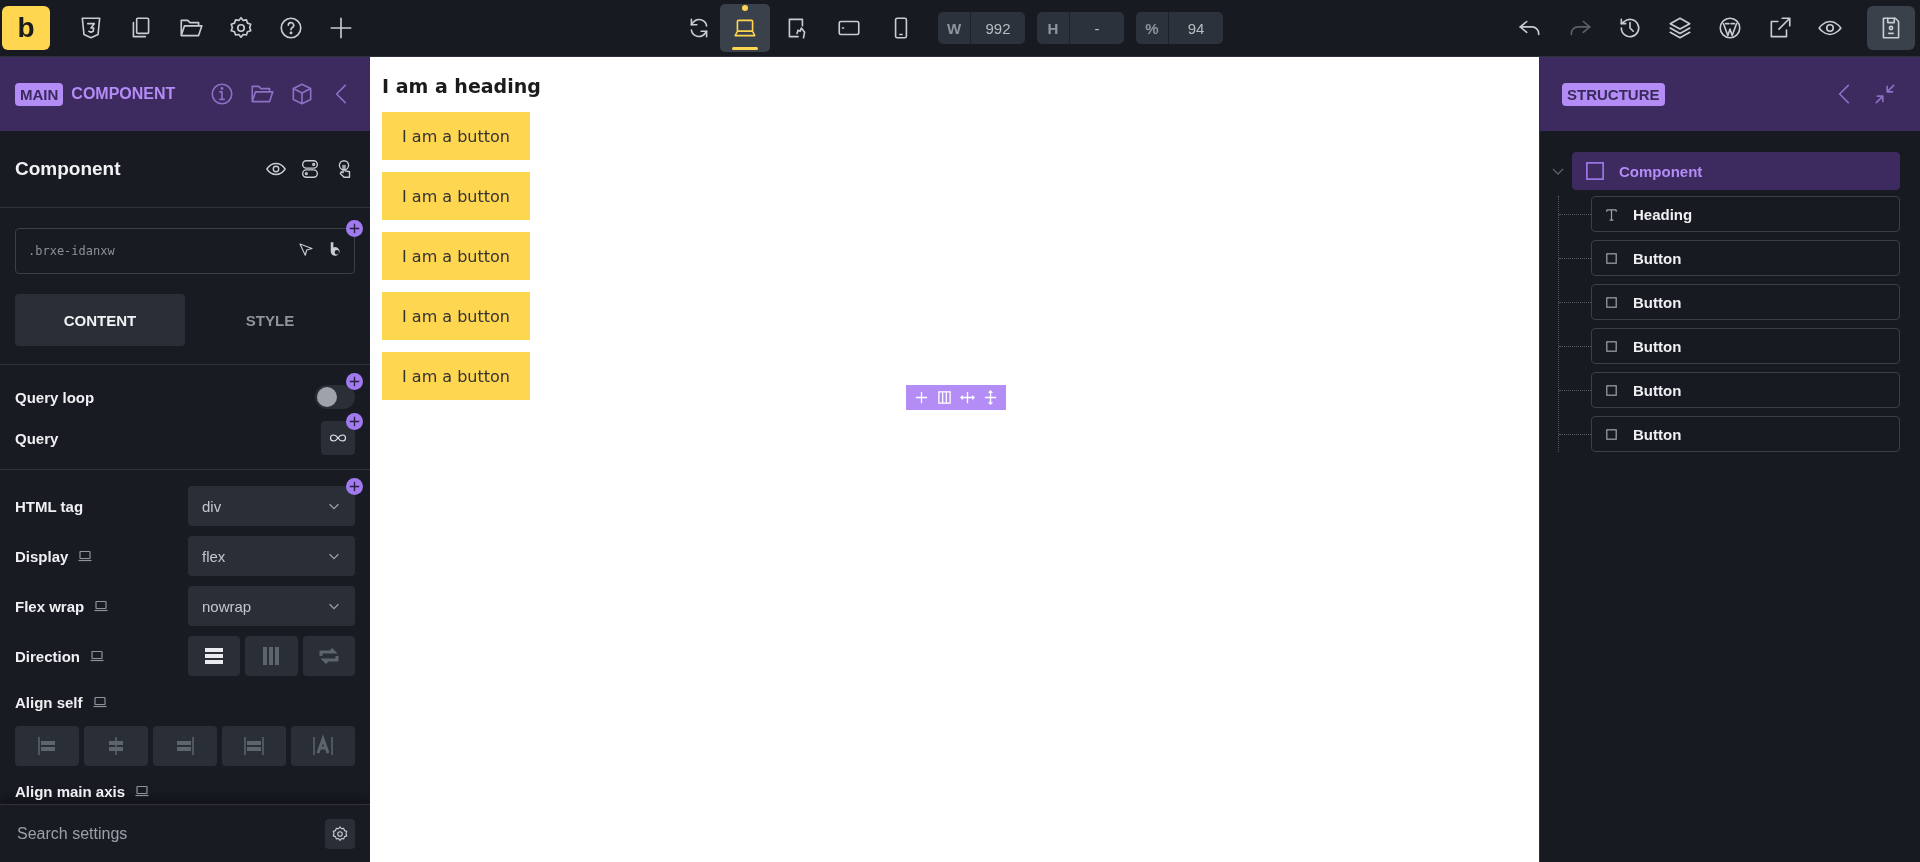 The width and height of the screenshot is (1920, 862). I want to click on settings-button, so click(340, 833).